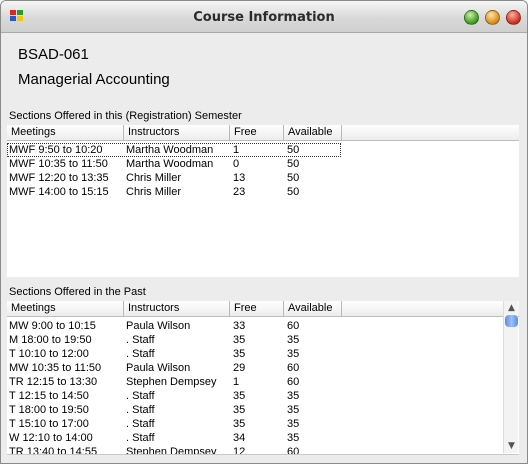 This screenshot has height=464, width=528. What do you see at coordinates (254, 368) in the screenshot?
I see `table-row: MW 10:35 to 11:50 Paula Wilson 29 60` at bounding box center [254, 368].